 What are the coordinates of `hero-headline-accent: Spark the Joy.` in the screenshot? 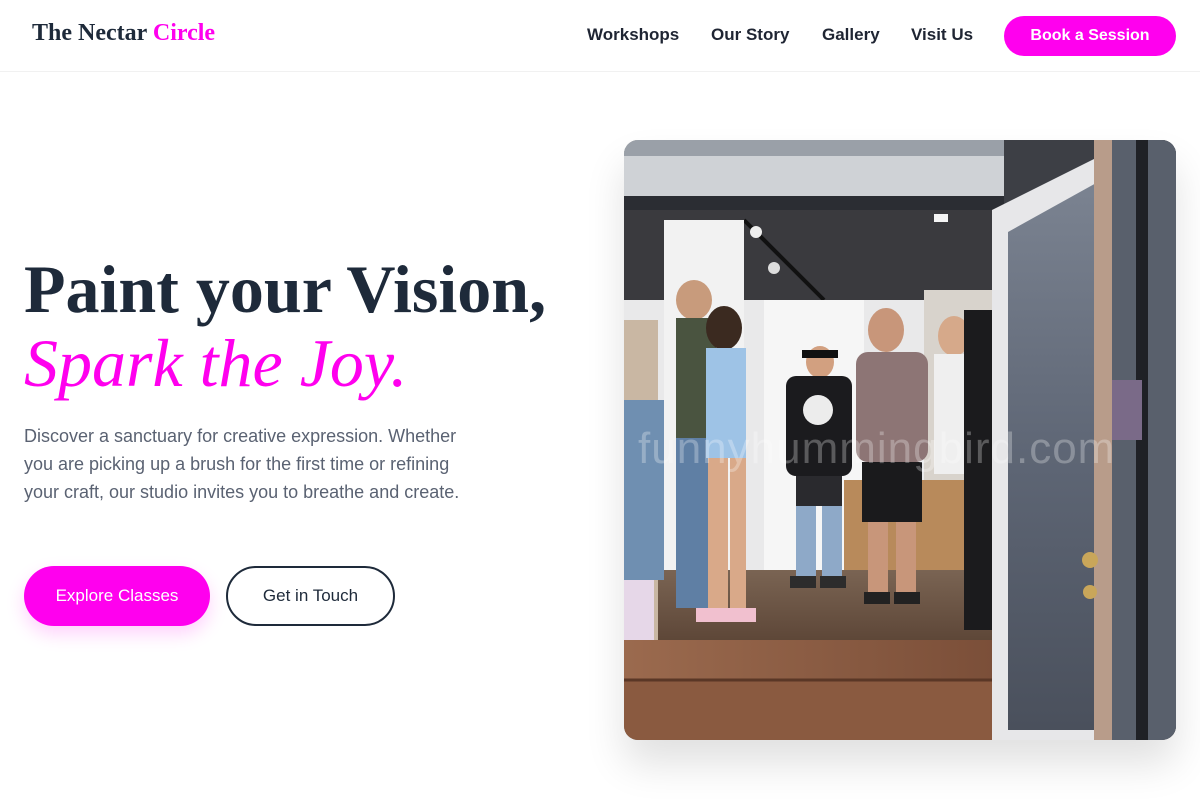 It's located at (216, 363).